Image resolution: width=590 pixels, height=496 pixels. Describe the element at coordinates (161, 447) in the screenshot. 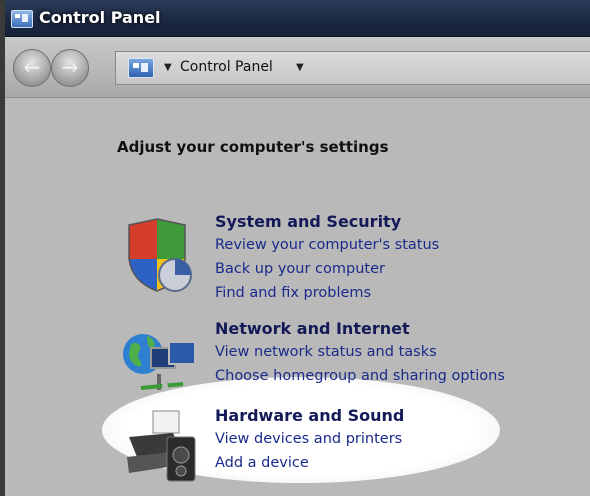

I see `printer-icon` at that location.